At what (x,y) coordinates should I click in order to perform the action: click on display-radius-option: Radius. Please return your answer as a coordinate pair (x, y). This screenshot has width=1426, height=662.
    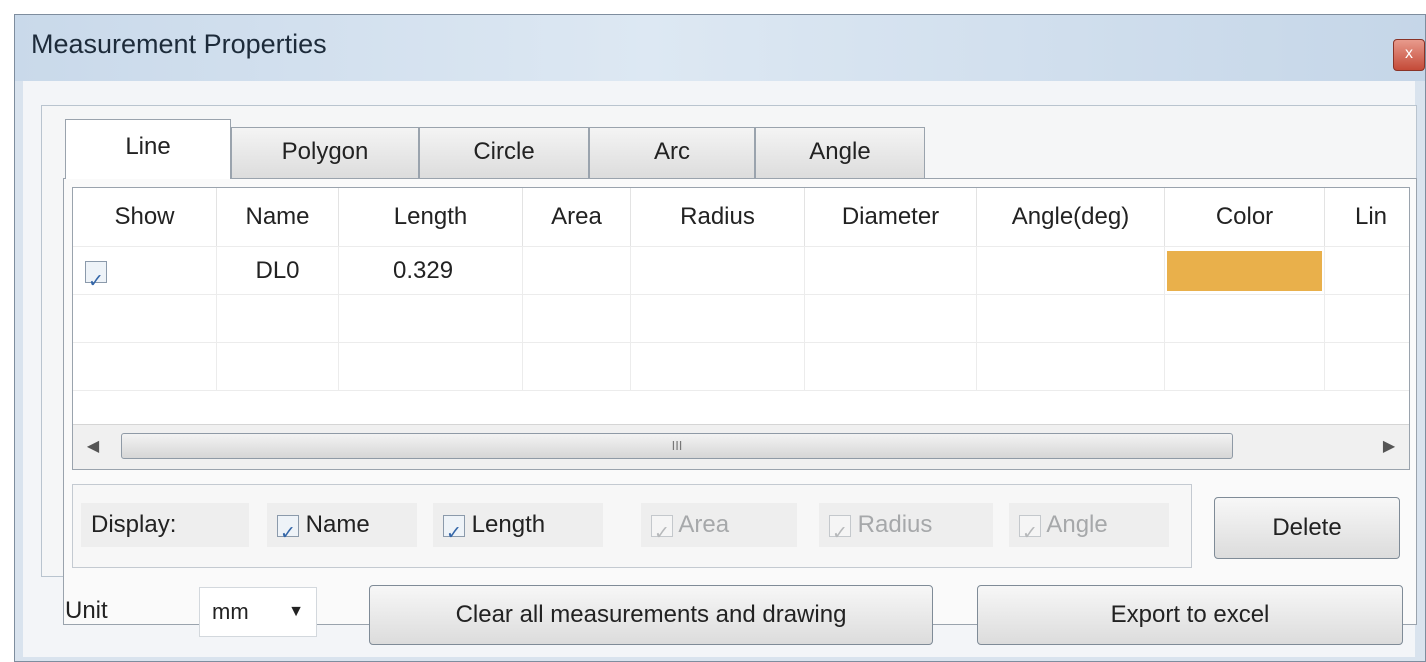
    Looking at the image, I should click on (906, 529).